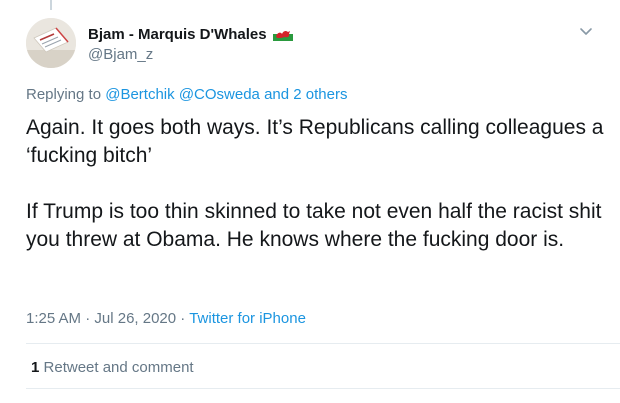 The height and width of the screenshot is (403, 620). Describe the element at coordinates (586, 32) in the screenshot. I see `chevron-down-icon` at that location.